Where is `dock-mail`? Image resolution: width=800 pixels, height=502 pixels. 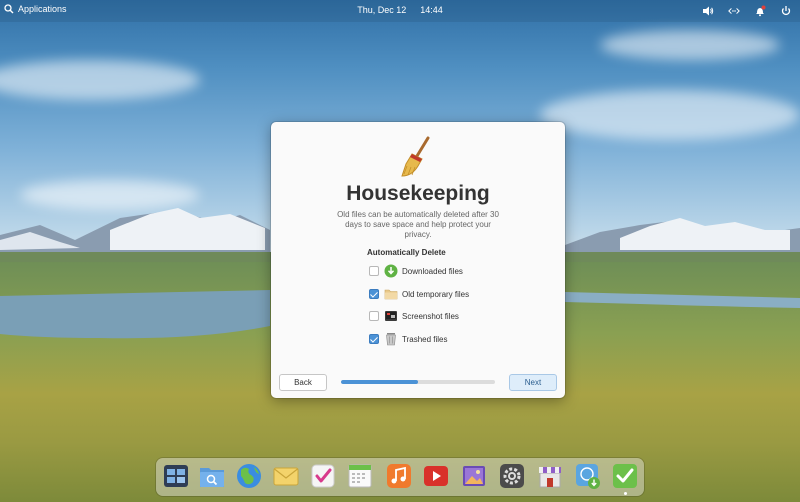
dock-mail is located at coordinates (286, 476).